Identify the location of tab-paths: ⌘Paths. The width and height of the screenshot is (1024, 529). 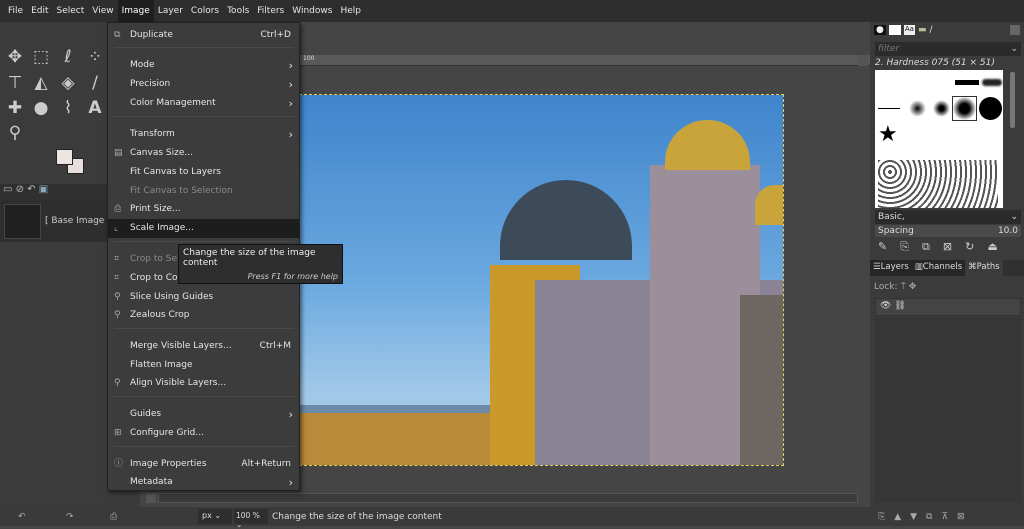
(984, 268).